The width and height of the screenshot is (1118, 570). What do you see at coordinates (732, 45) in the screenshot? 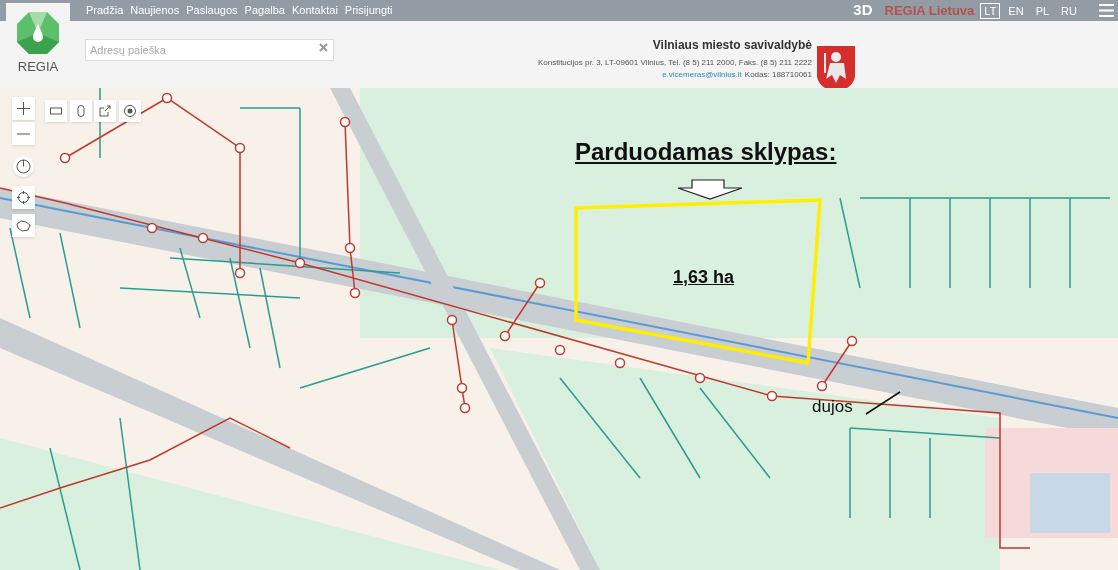
I see `municipality-name: Vilniaus miesto savivaldybė` at bounding box center [732, 45].